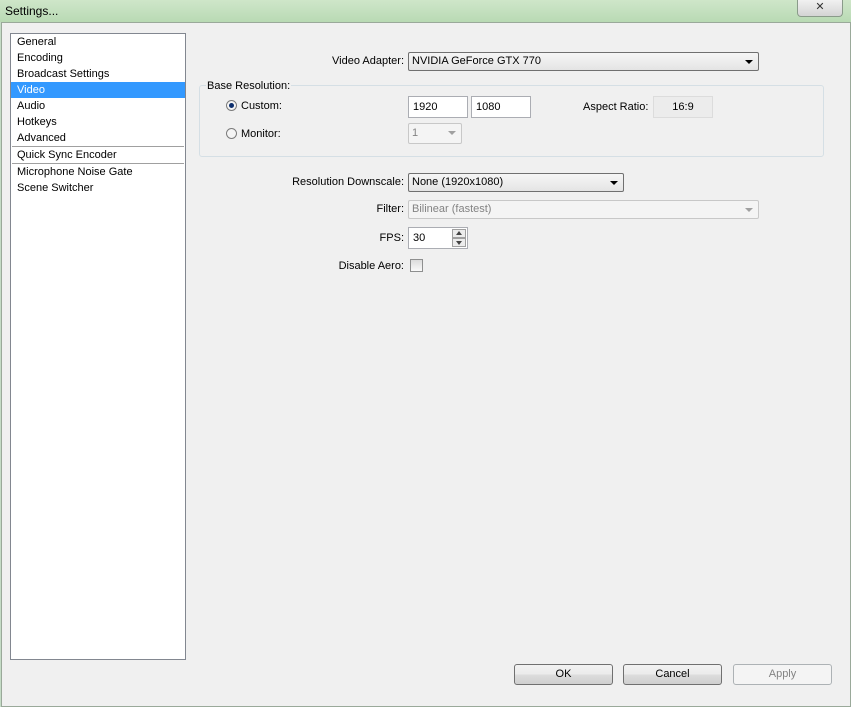 Image resolution: width=851 pixels, height=707 pixels. What do you see at coordinates (98, 42) in the screenshot?
I see `sidebar-item-general: General` at bounding box center [98, 42].